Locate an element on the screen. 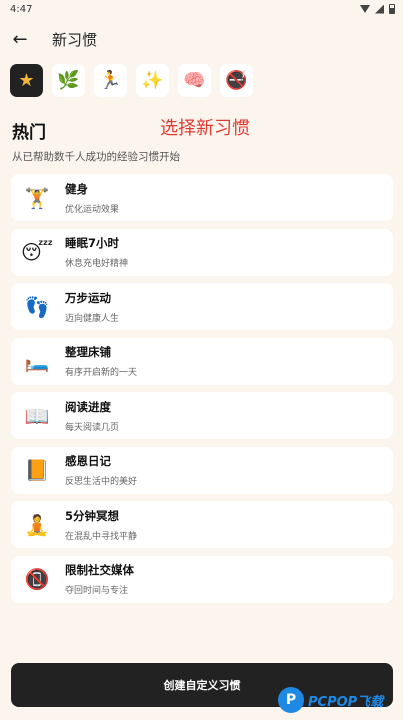 The width and height of the screenshot is (403, 720). habit-card-meditation: 🧘 5分钟冥想 在混乱中寻找平静 is located at coordinates (202, 524).